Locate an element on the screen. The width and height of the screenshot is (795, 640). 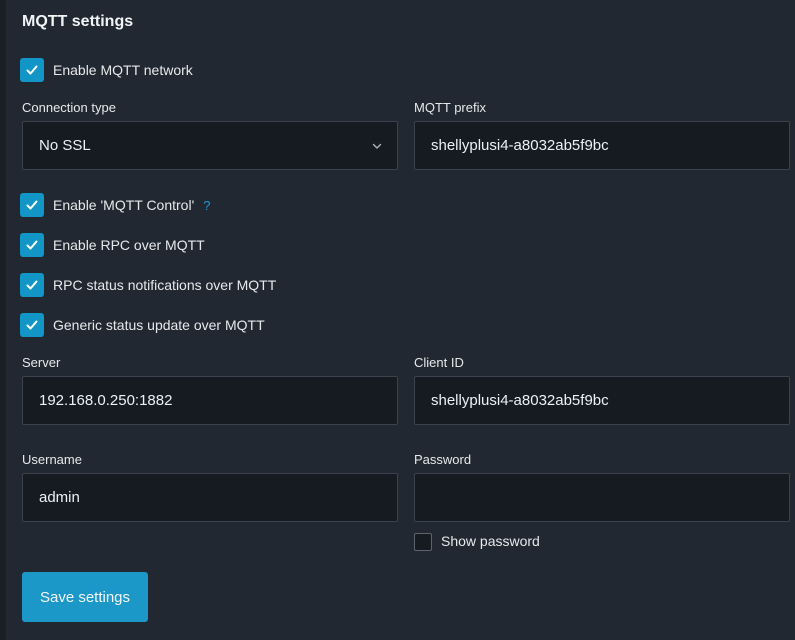
client-id-input: shellyplusi4-a8032ab5f9bc is located at coordinates (602, 400).